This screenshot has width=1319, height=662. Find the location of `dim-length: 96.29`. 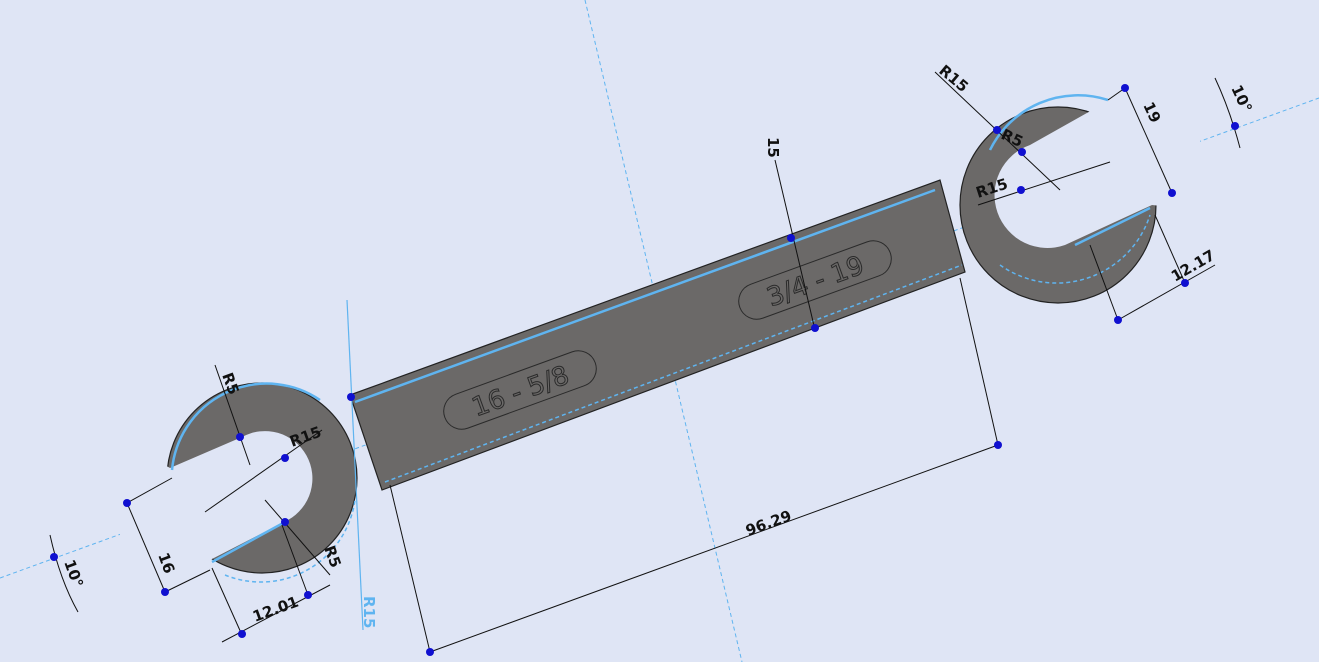

dim-length: 96.29 is located at coordinates (768, 523).